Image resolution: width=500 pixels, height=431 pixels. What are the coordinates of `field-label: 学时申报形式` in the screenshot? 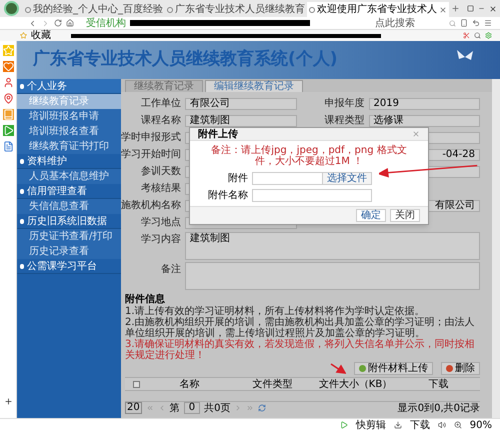 It's located at (151, 137).